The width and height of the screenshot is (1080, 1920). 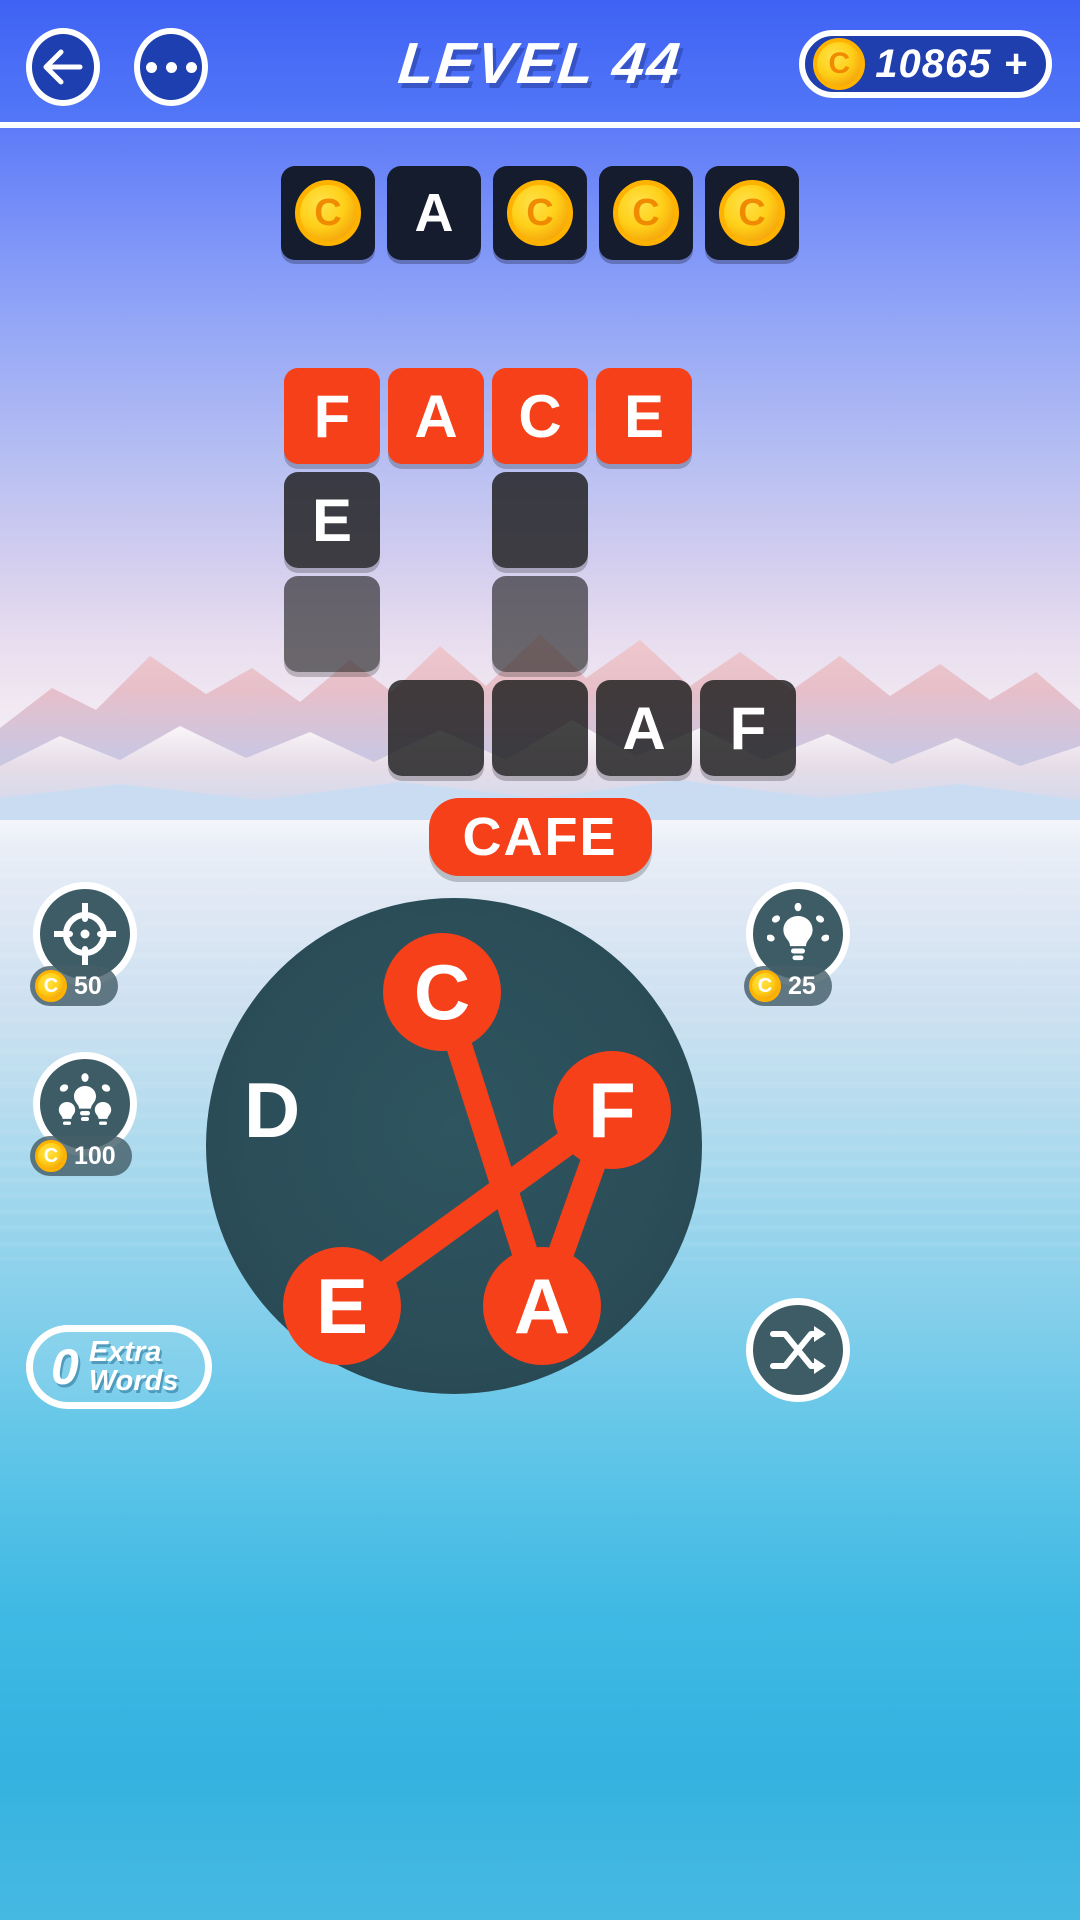 I want to click on multi-bulb-hint-cost-label: 100, so click(x=95, y=1155).